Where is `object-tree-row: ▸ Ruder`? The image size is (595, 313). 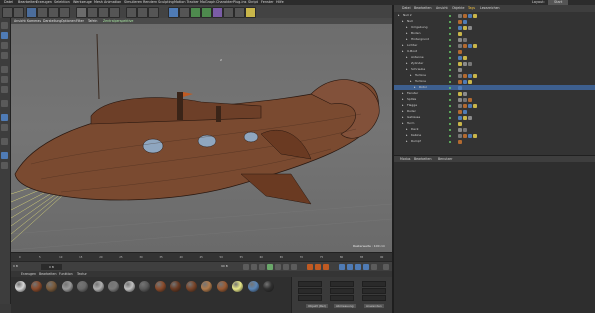 object-tree-row: ▸ Ruder is located at coordinates (494, 111).